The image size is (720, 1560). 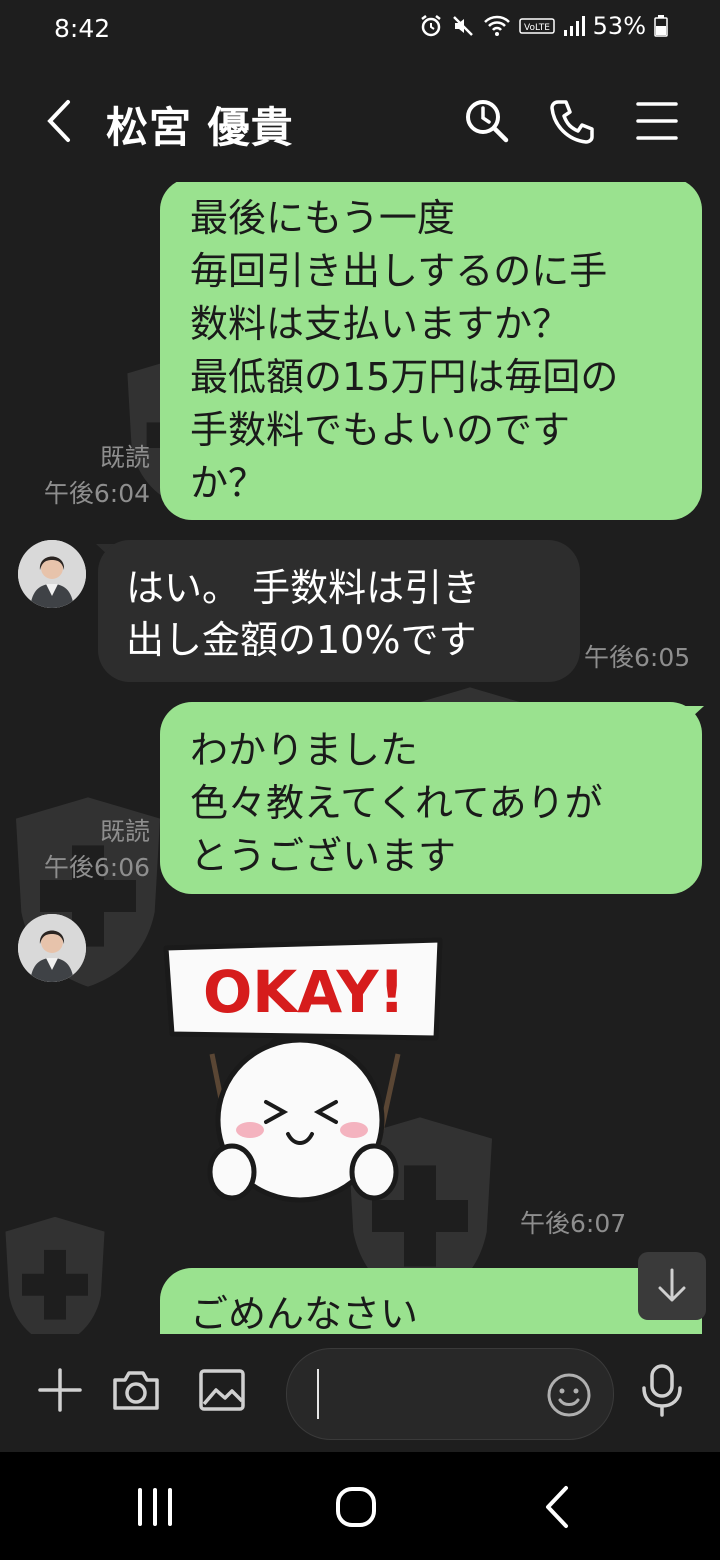 I want to click on chat-title: 松宮 優貴, so click(x=200, y=127).